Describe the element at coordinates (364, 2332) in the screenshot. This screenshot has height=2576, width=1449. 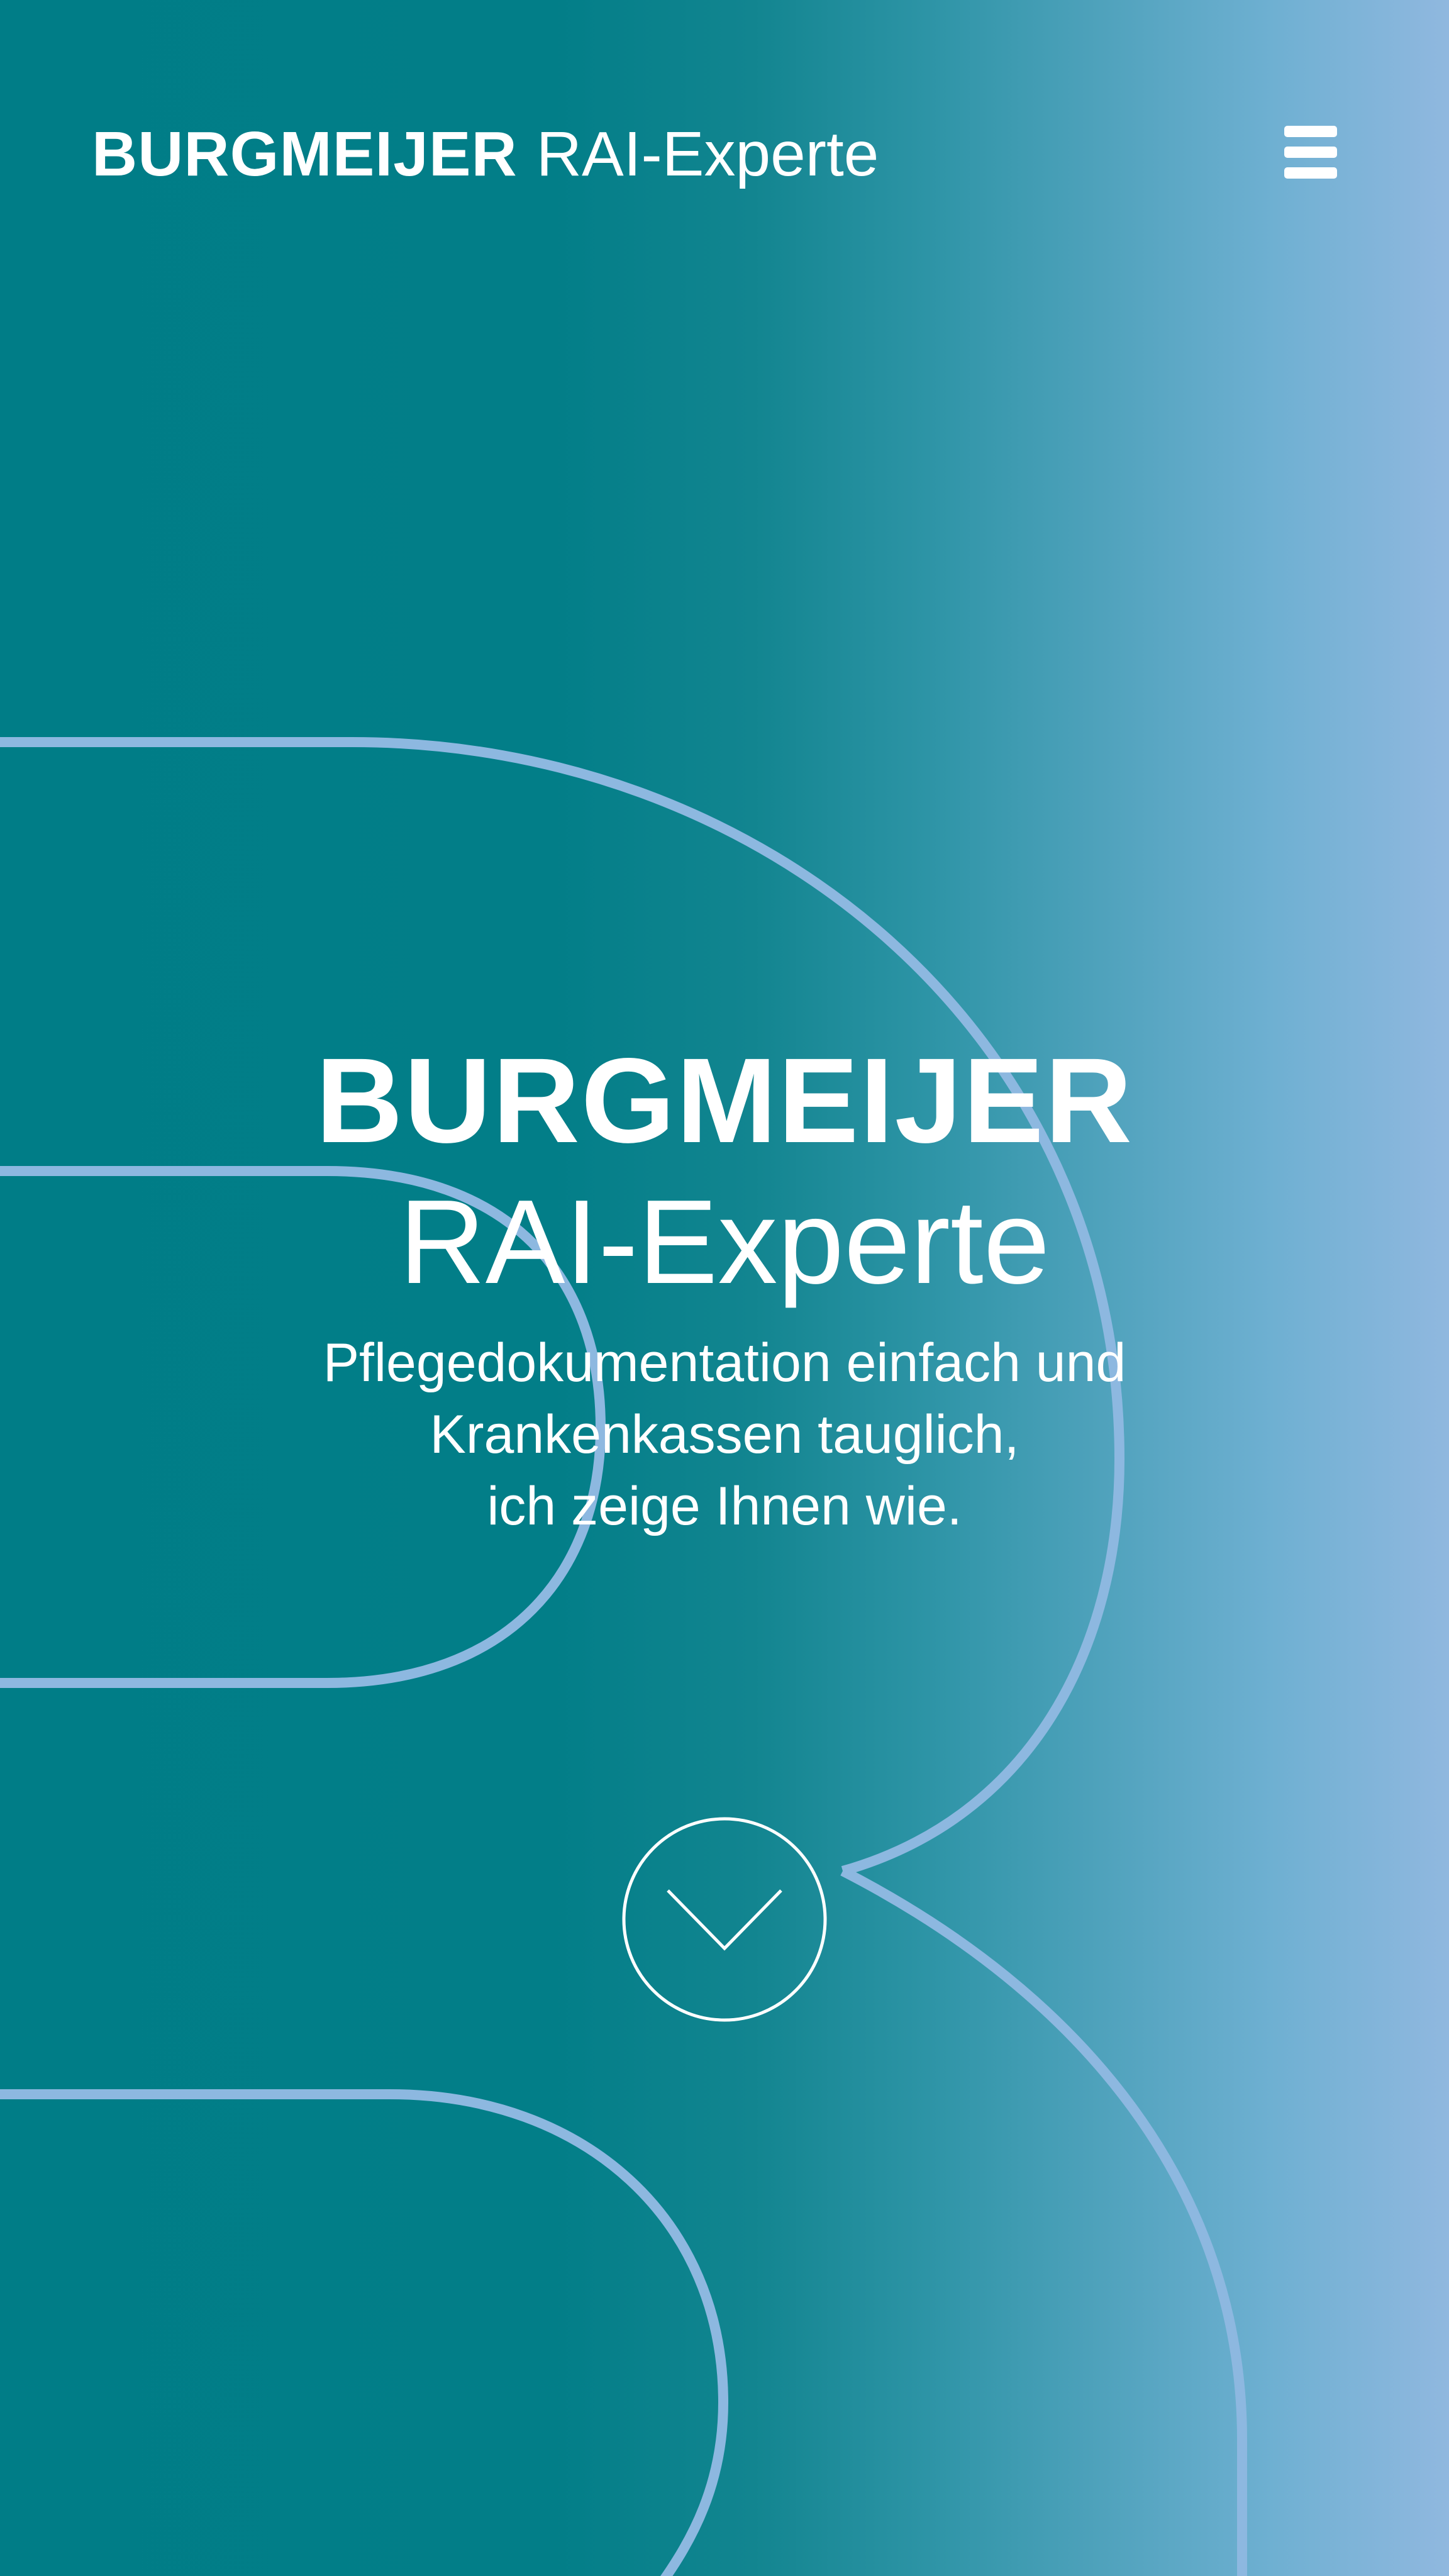
I see `letter-b-inner-bottom-counter` at that location.